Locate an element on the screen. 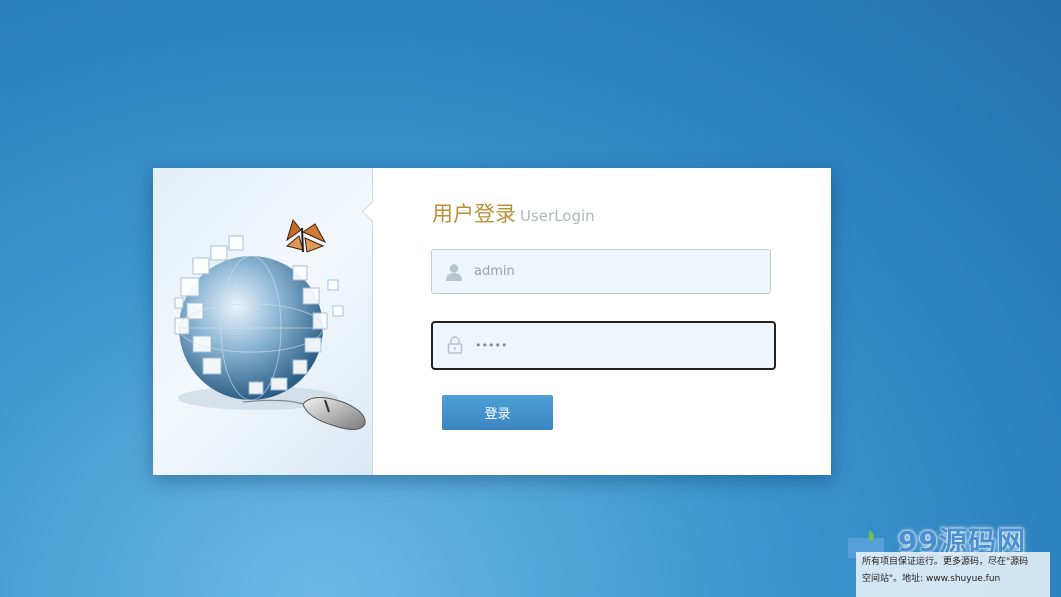  password-input is located at coordinates (615, 345).